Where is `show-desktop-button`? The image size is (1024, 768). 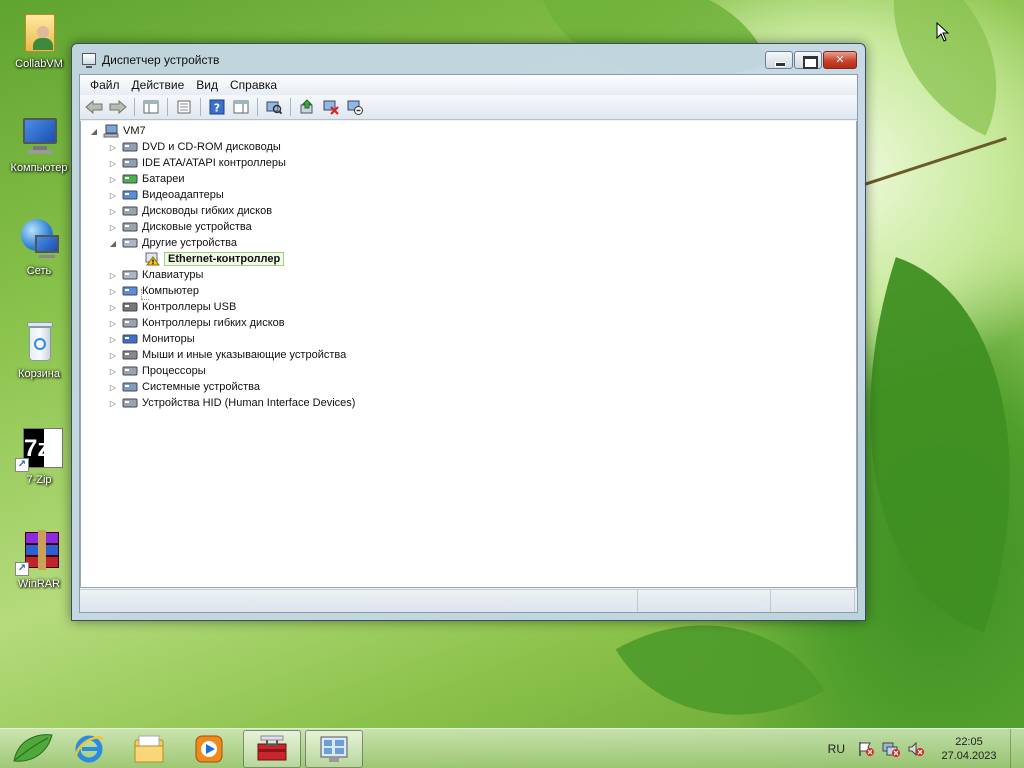
show-desktop-button is located at coordinates (1017, 748).